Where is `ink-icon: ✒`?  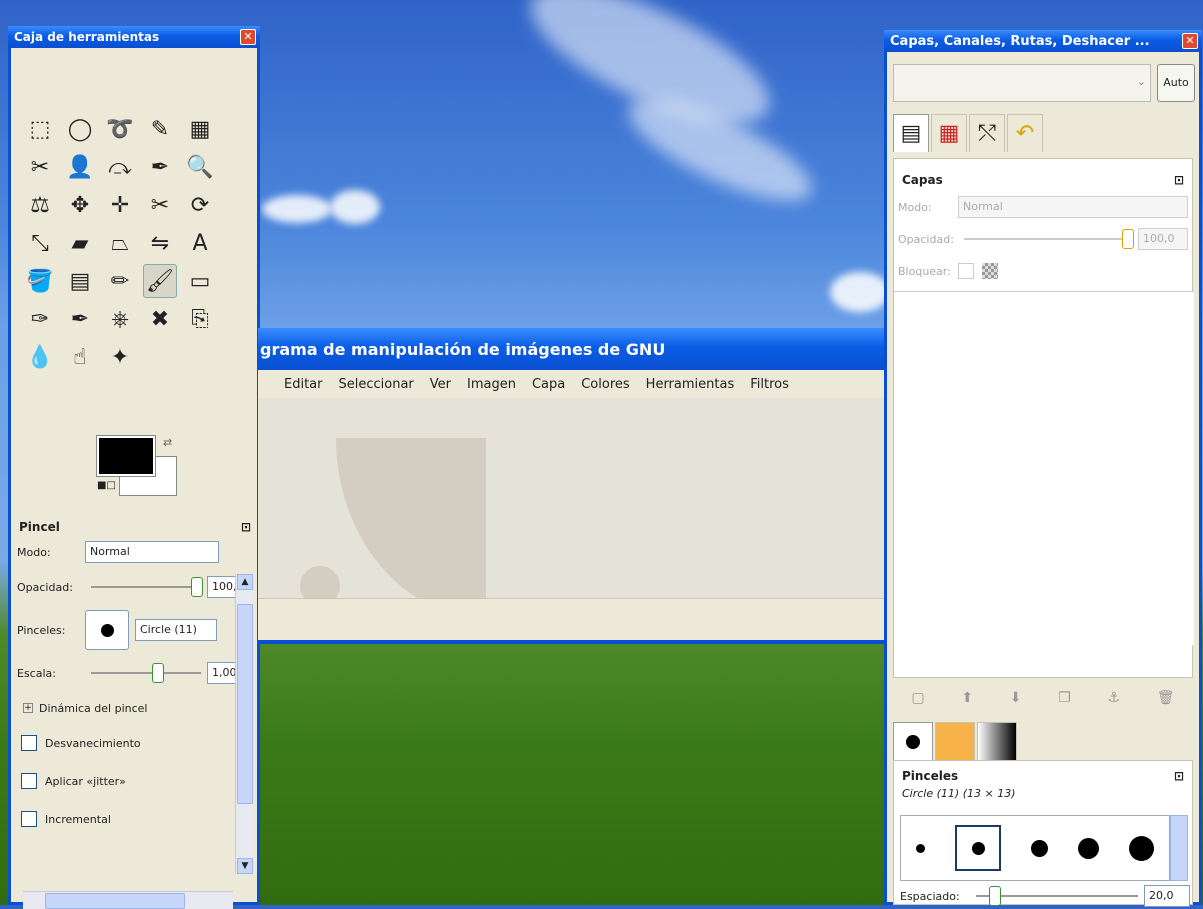 ink-icon: ✒ is located at coordinates (80, 319).